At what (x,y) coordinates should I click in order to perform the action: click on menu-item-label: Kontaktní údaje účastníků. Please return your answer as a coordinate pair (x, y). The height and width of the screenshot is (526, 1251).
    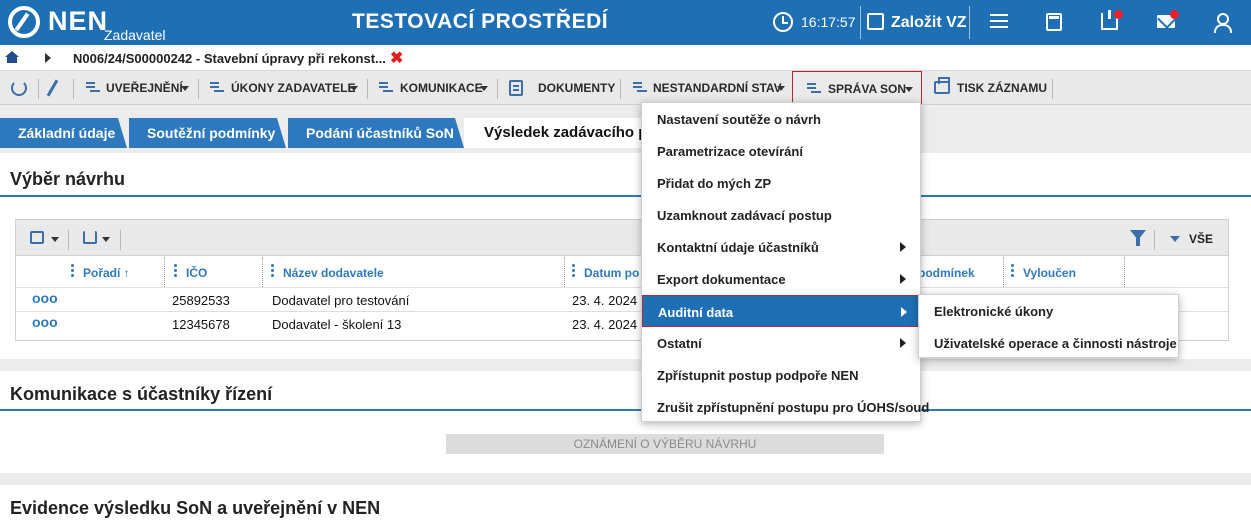
    Looking at the image, I should click on (738, 247).